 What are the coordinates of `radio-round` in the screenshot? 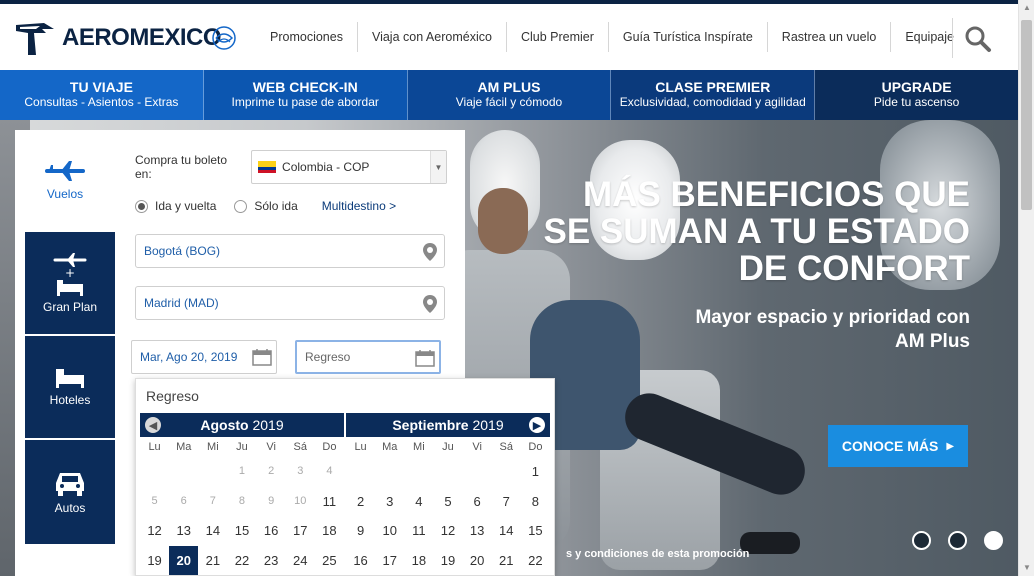 It's located at (141, 206).